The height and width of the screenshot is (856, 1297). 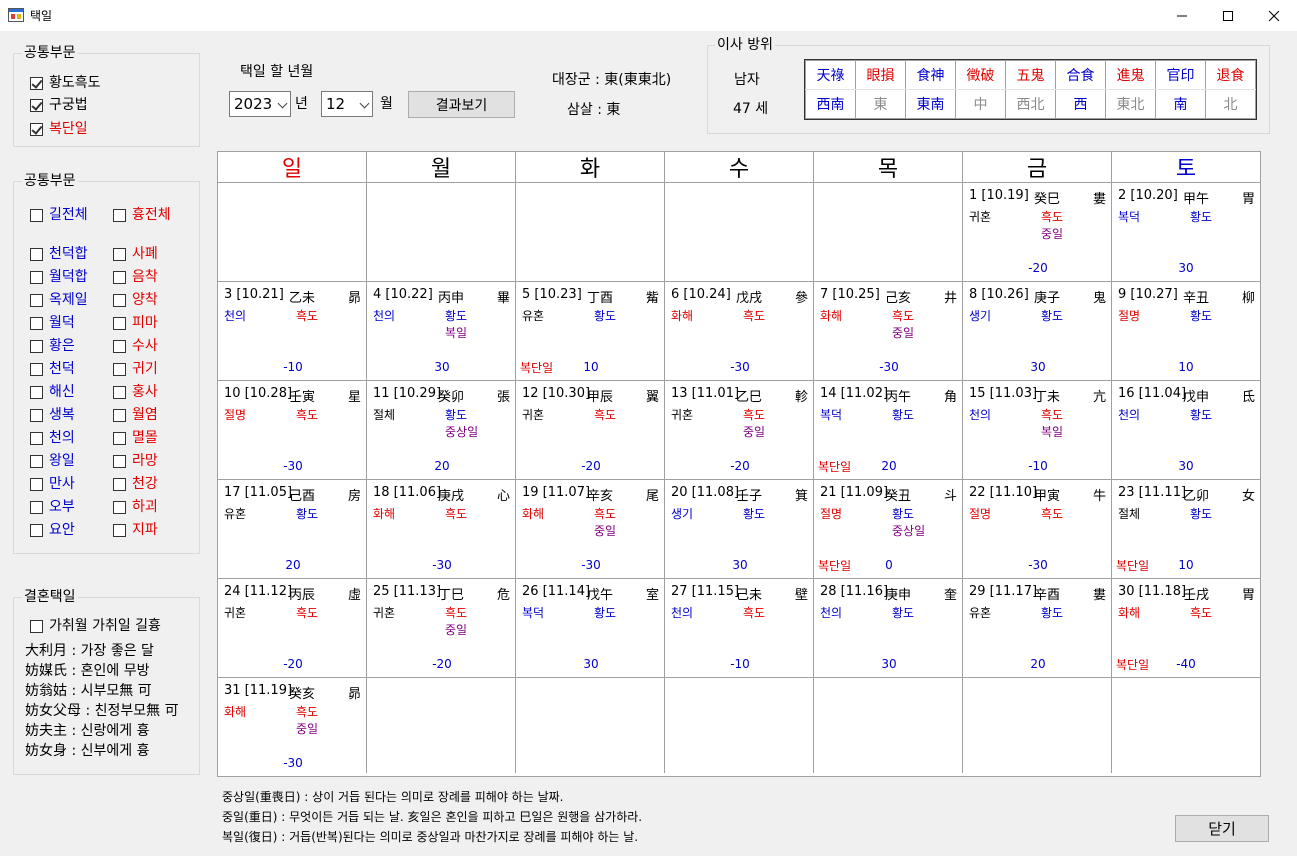 I want to click on calendar-day: 14 [11.02] 丙午 角 복덕 황도 복단일 20, so click(x=888, y=430).